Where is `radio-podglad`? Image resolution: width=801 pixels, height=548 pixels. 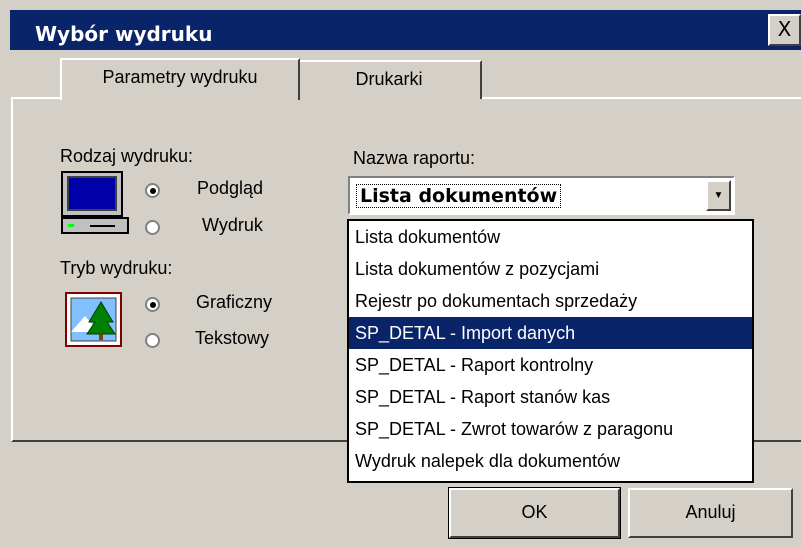
radio-podglad is located at coordinates (152, 190).